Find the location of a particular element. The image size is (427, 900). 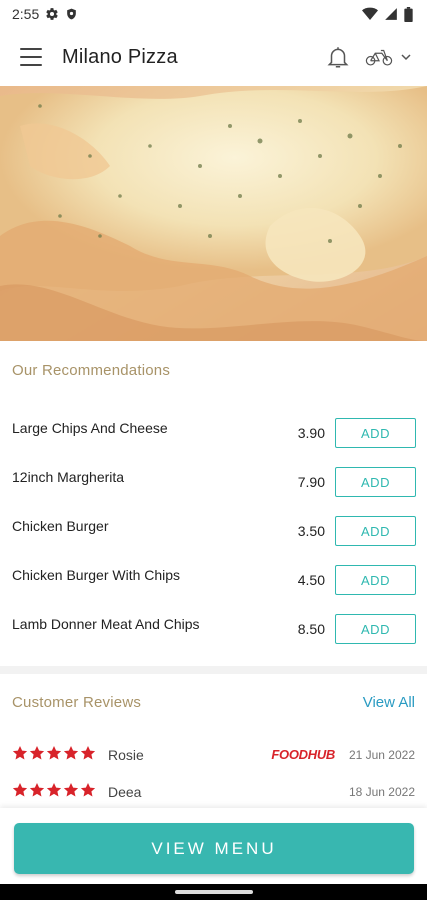

review-item: Deea 18 Jun 2022 is located at coordinates (213, 795).